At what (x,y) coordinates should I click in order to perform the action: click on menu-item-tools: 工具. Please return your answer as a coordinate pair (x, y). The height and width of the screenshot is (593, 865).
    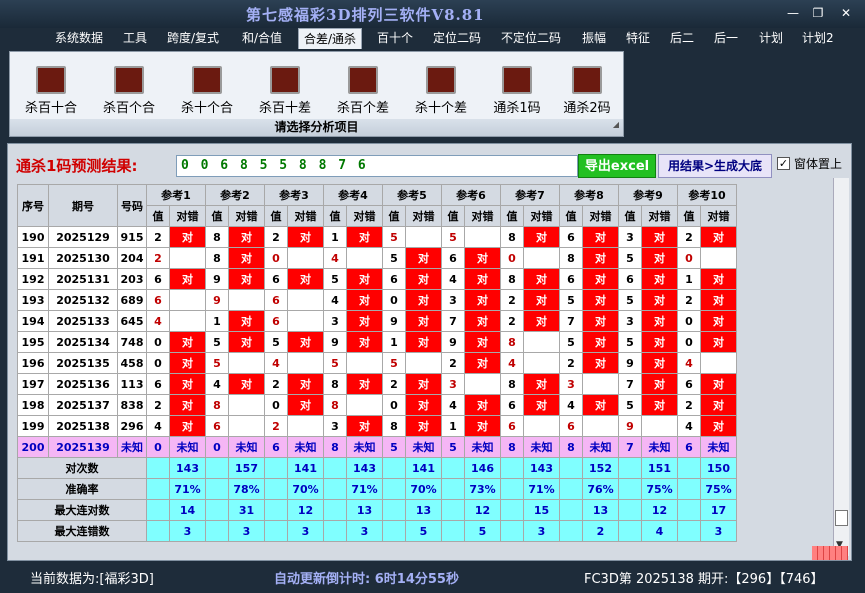
    Looking at the image, I should click on (135, 38).